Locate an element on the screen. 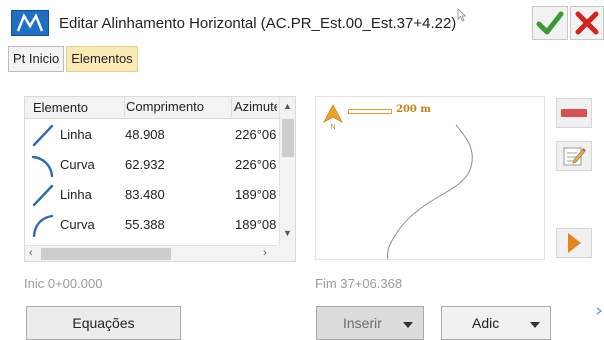 This screenshot has height=340, width=604. table-row: Curva 55.388 189°08 is located at coordinates (153, 224).